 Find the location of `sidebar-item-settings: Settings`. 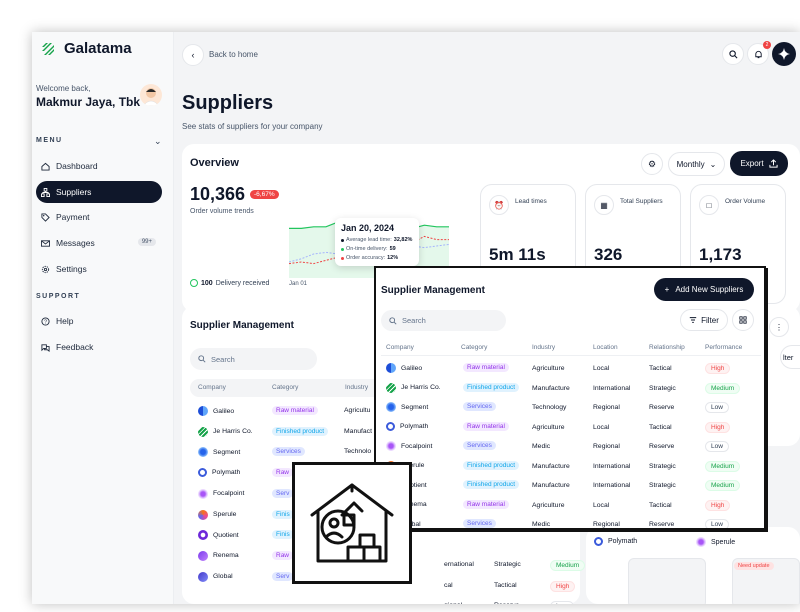

sidebar-item-settings: Settings is located at coordinates (99, 269).